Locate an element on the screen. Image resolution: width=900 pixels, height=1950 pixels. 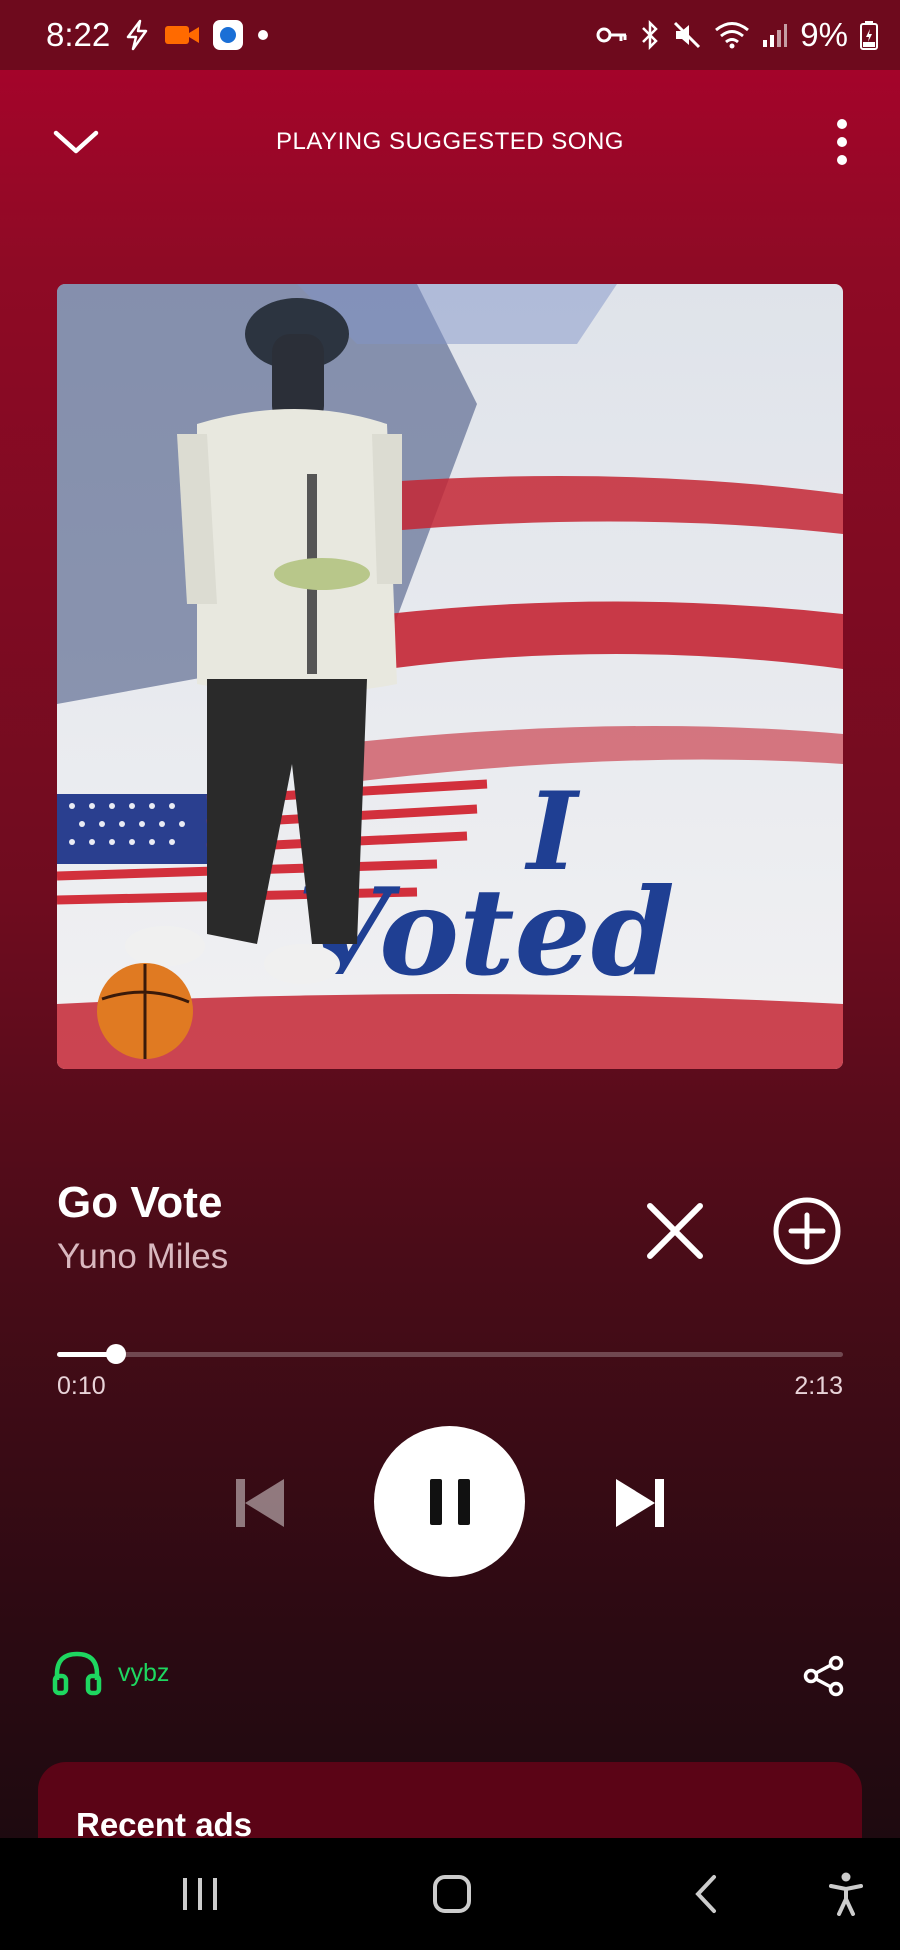
accessibility-icon is located at coordinates (846, 1894).